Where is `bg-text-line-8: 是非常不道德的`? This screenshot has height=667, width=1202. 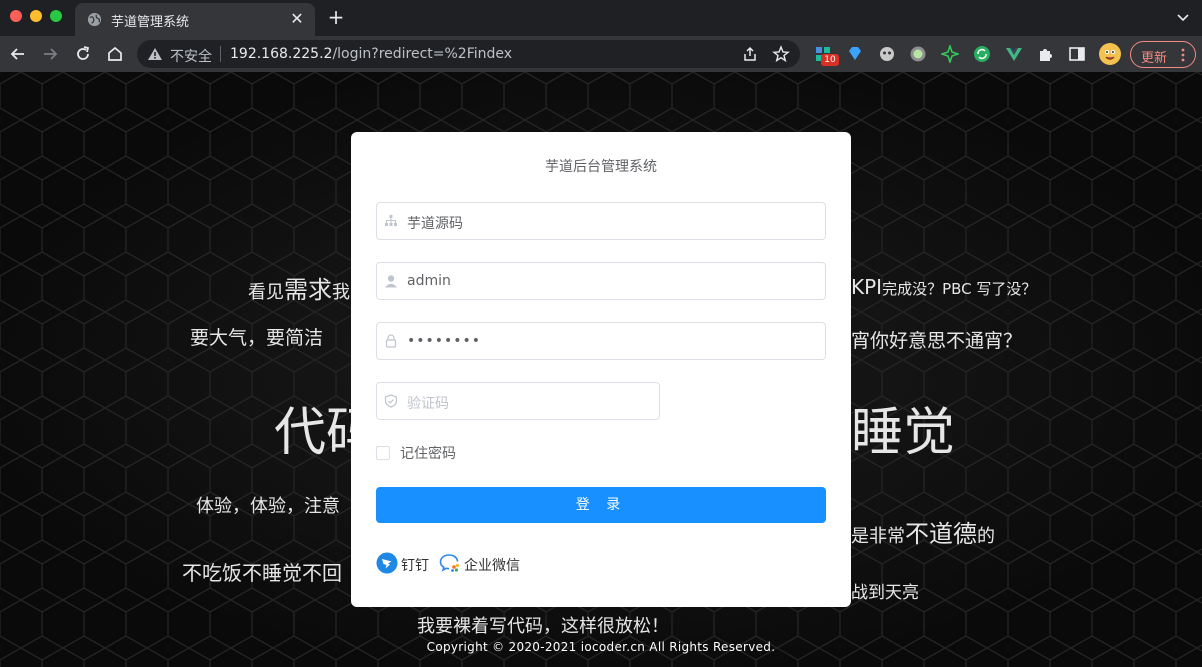
bg-text-line-8: 是非常不道德的 is located at coordinates (923, 534).